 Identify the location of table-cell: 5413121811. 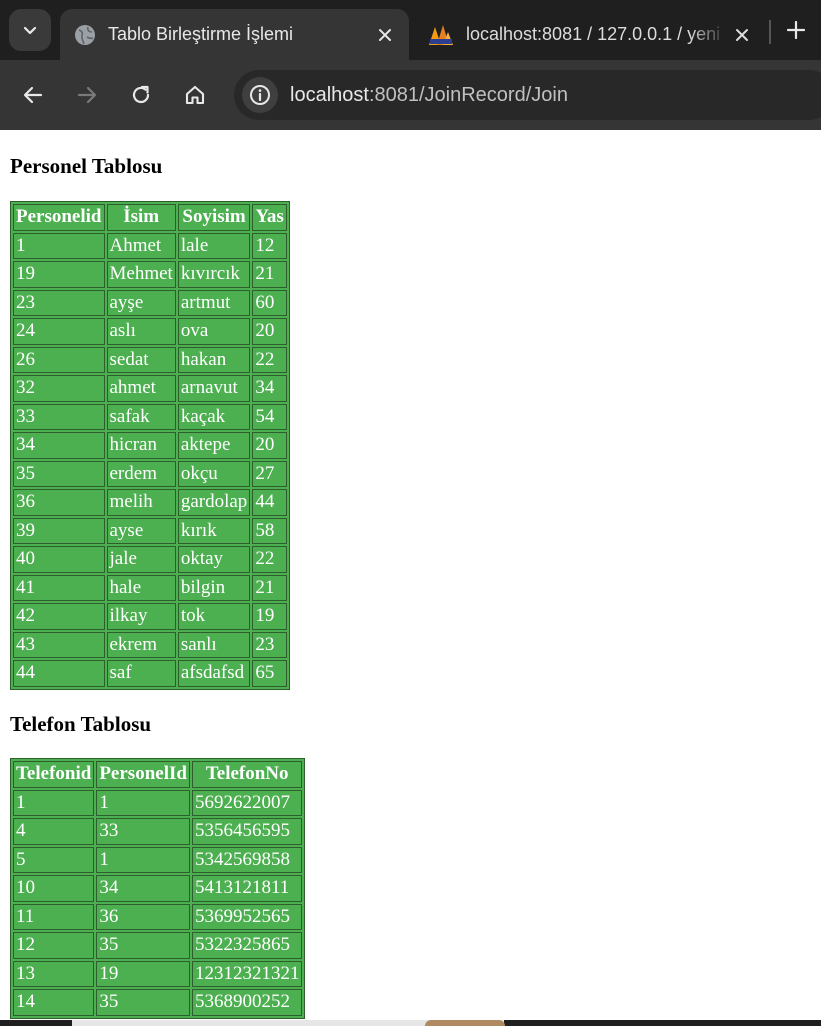
(247, 888).